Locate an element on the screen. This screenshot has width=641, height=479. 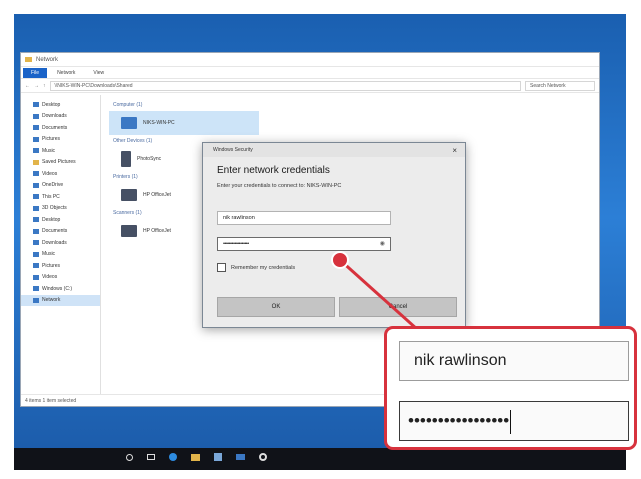
status-text: 4 items 1 item selected is located at coordinates (51, 400).